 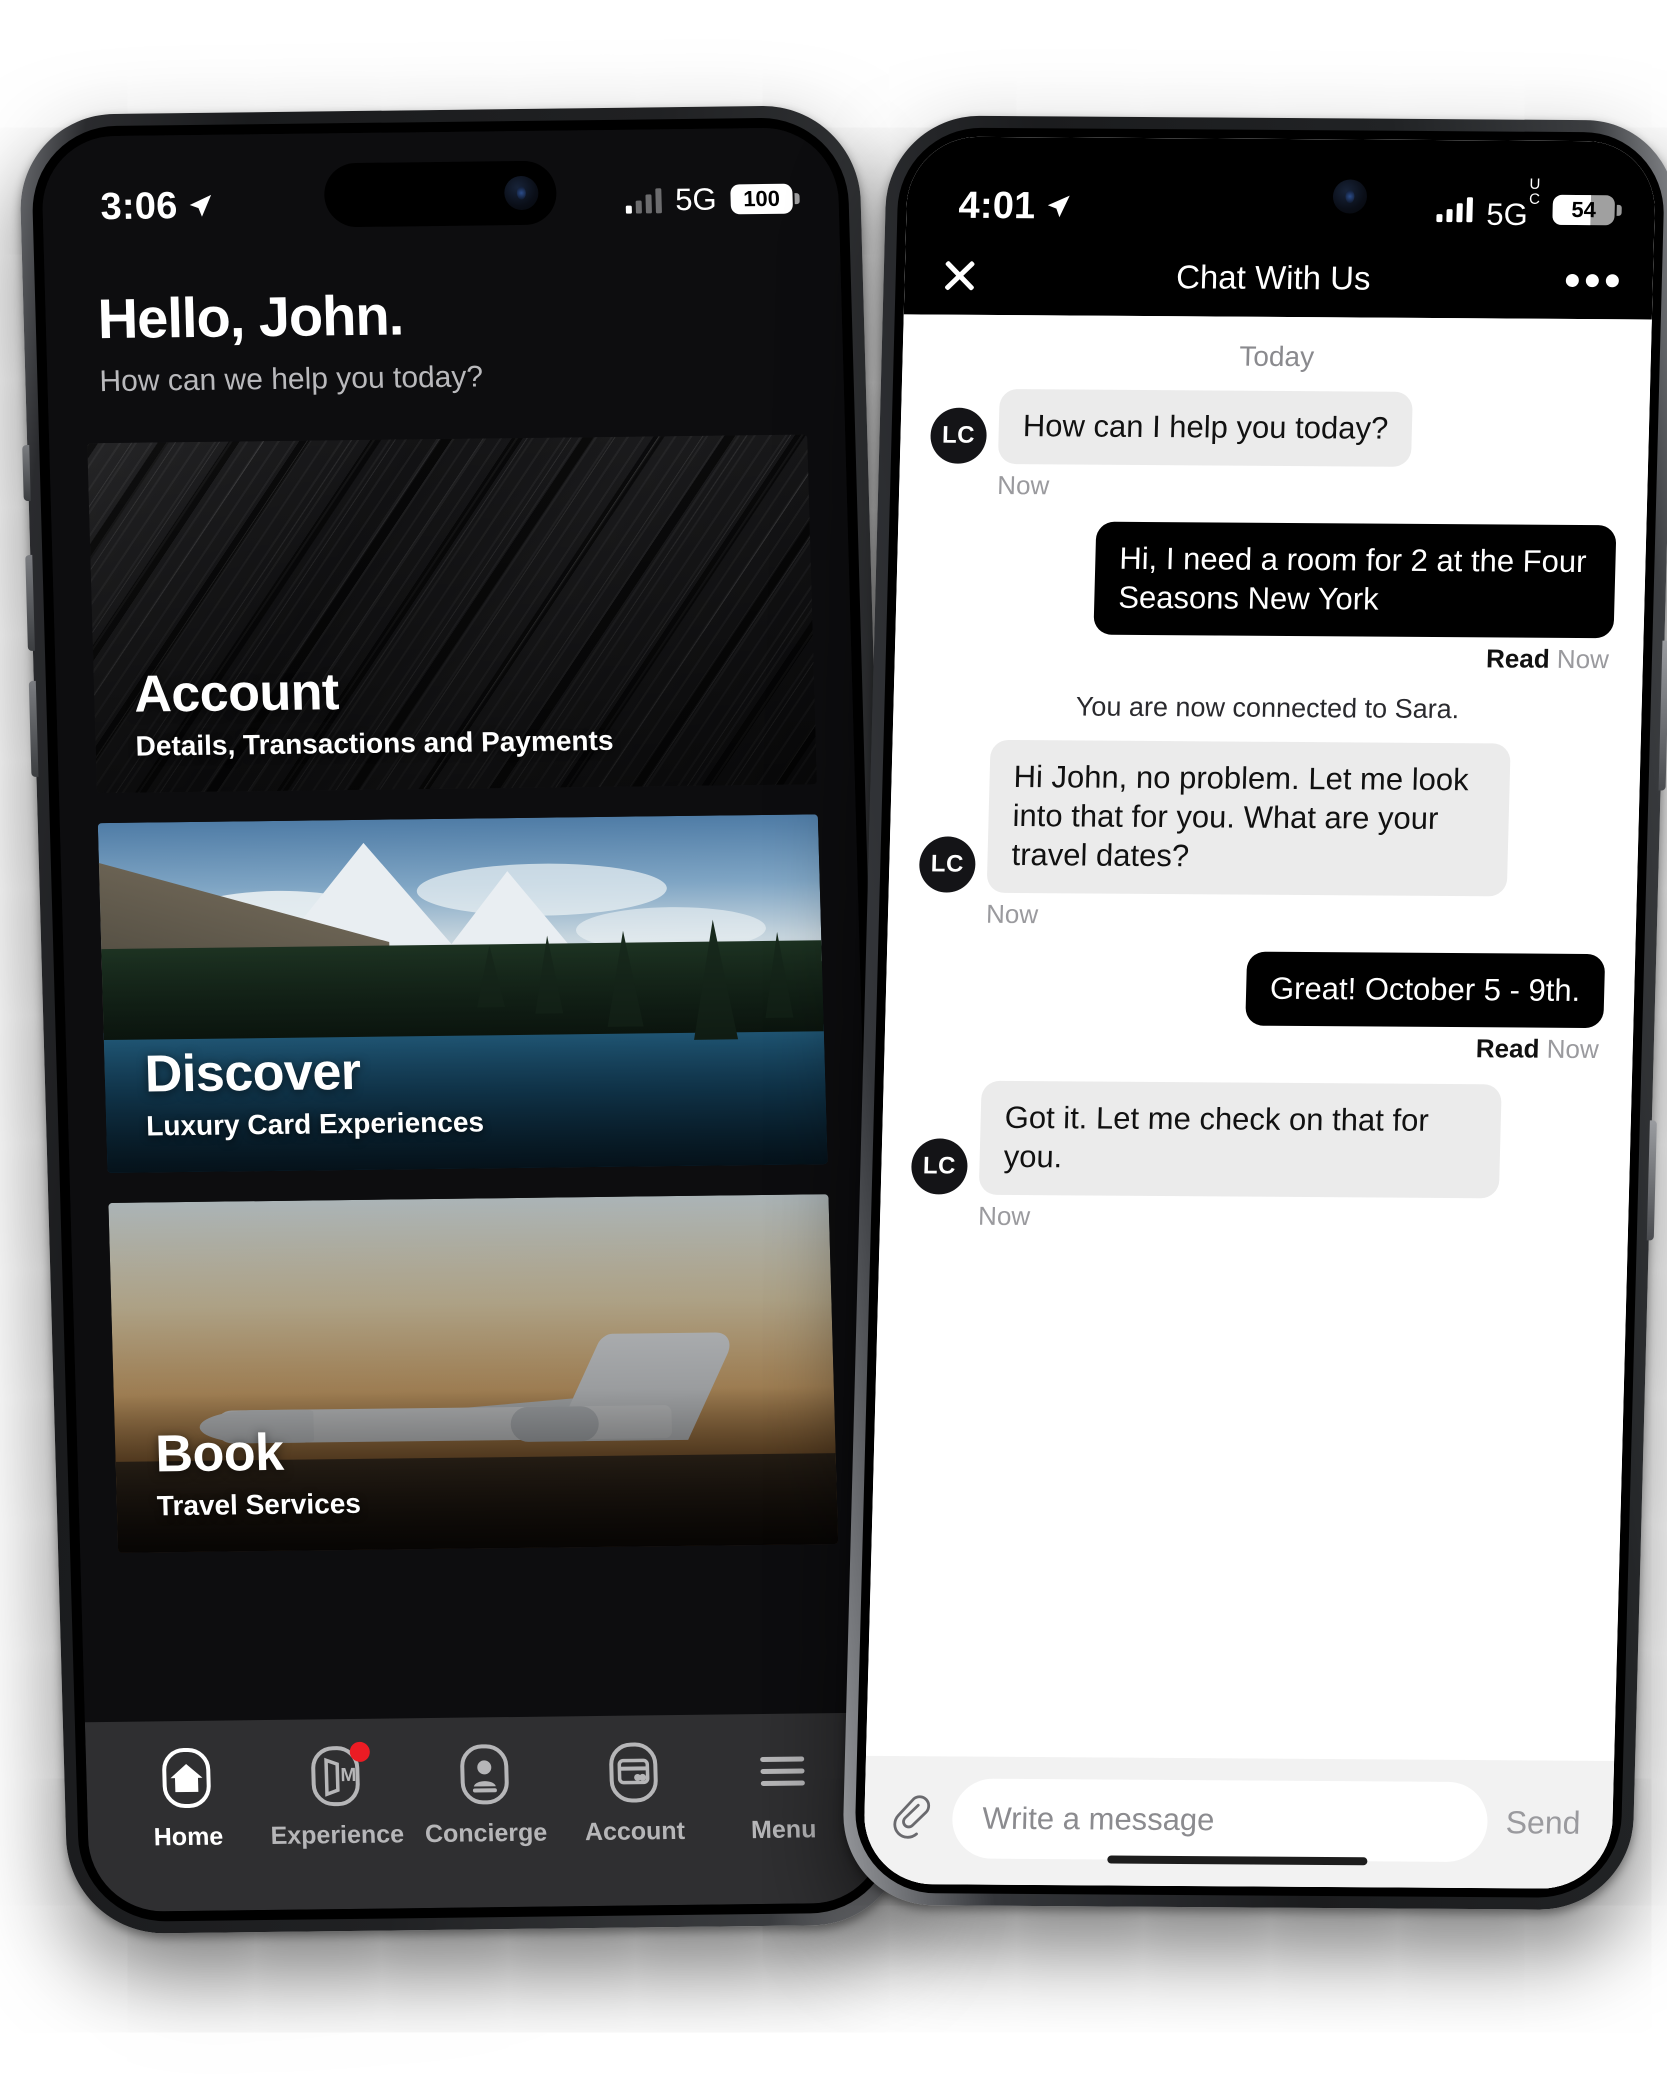 I want to click on card-book: Book Travel Services, so click(x=473, y=1373).